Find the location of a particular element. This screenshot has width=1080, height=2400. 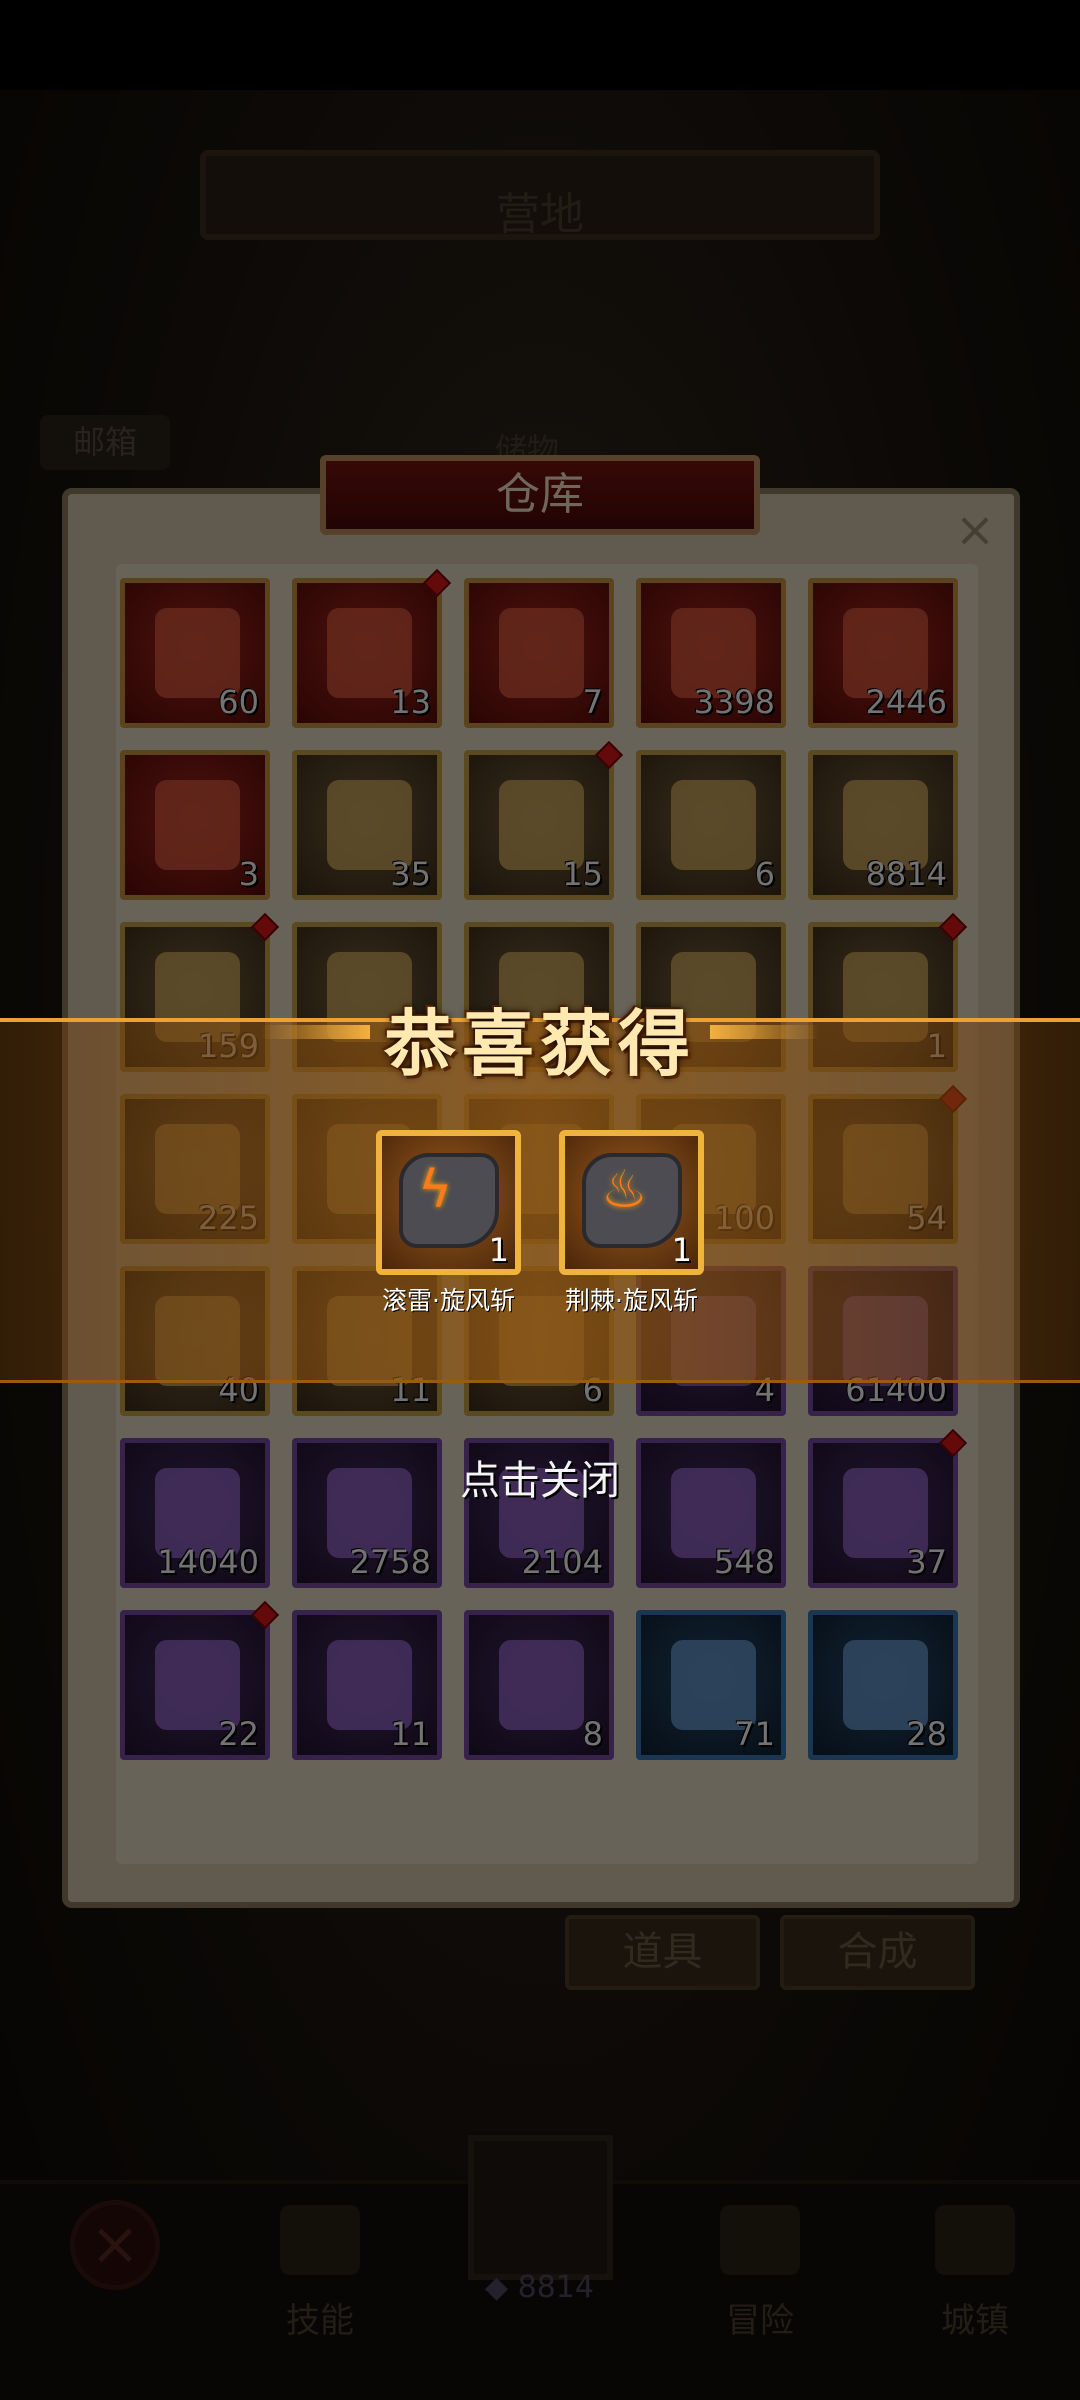

reward-name: 荆棘·旋风斩 is located at coordinates (631, 1300).